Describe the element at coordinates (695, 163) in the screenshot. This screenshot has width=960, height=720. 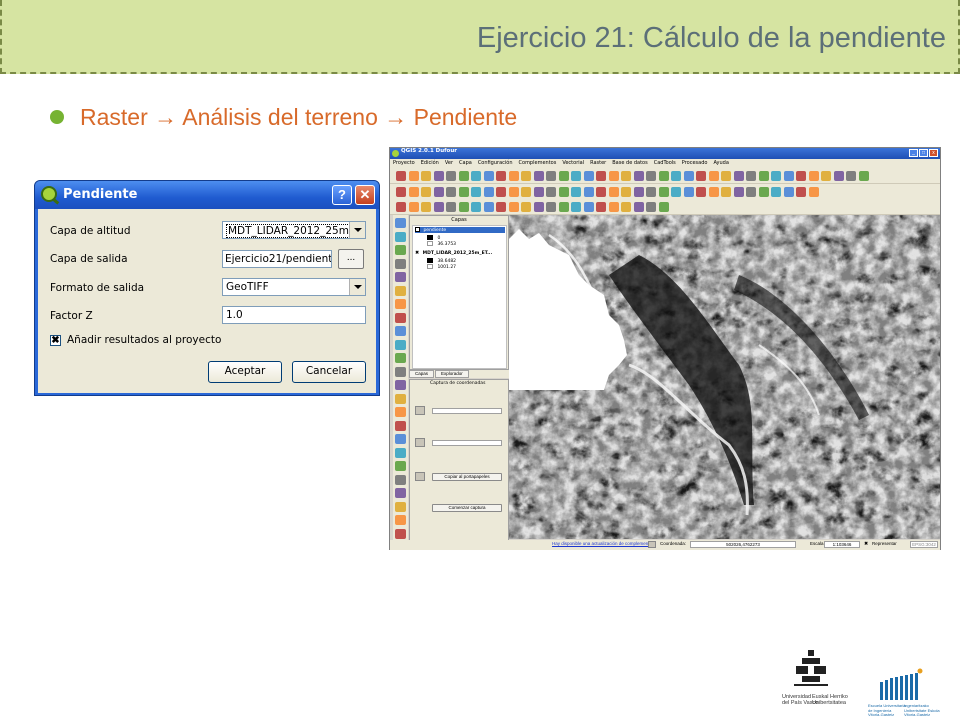
I see `menu-procesado: Procesado` at that location.